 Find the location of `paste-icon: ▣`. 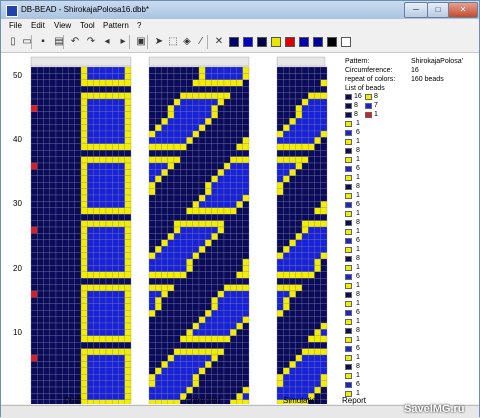

paste-icon: ▣ is located at coordinates (141, 42).